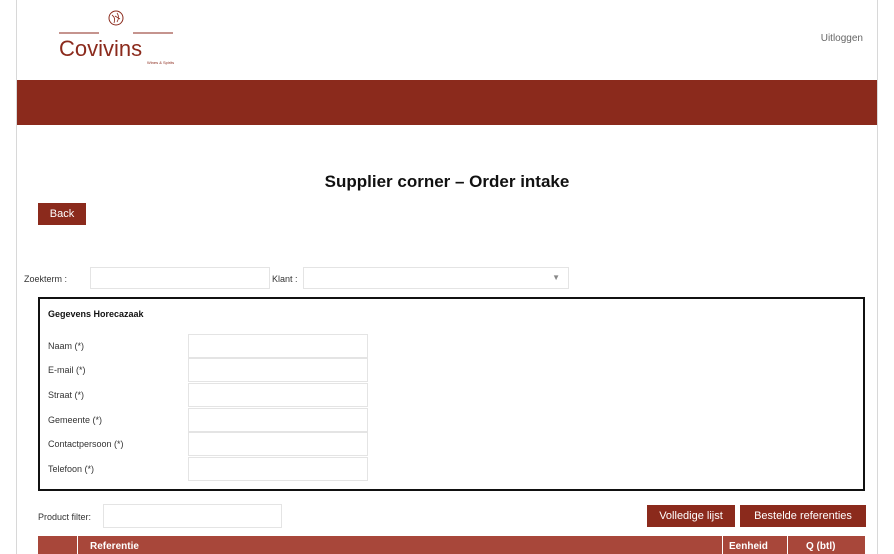 Image resolution: width=894 pixels, height=554 pixels. Describe the element at coordinates (46, 279) in the screenshot. I see `zoekterm-label: Zoekterm :` at that location.